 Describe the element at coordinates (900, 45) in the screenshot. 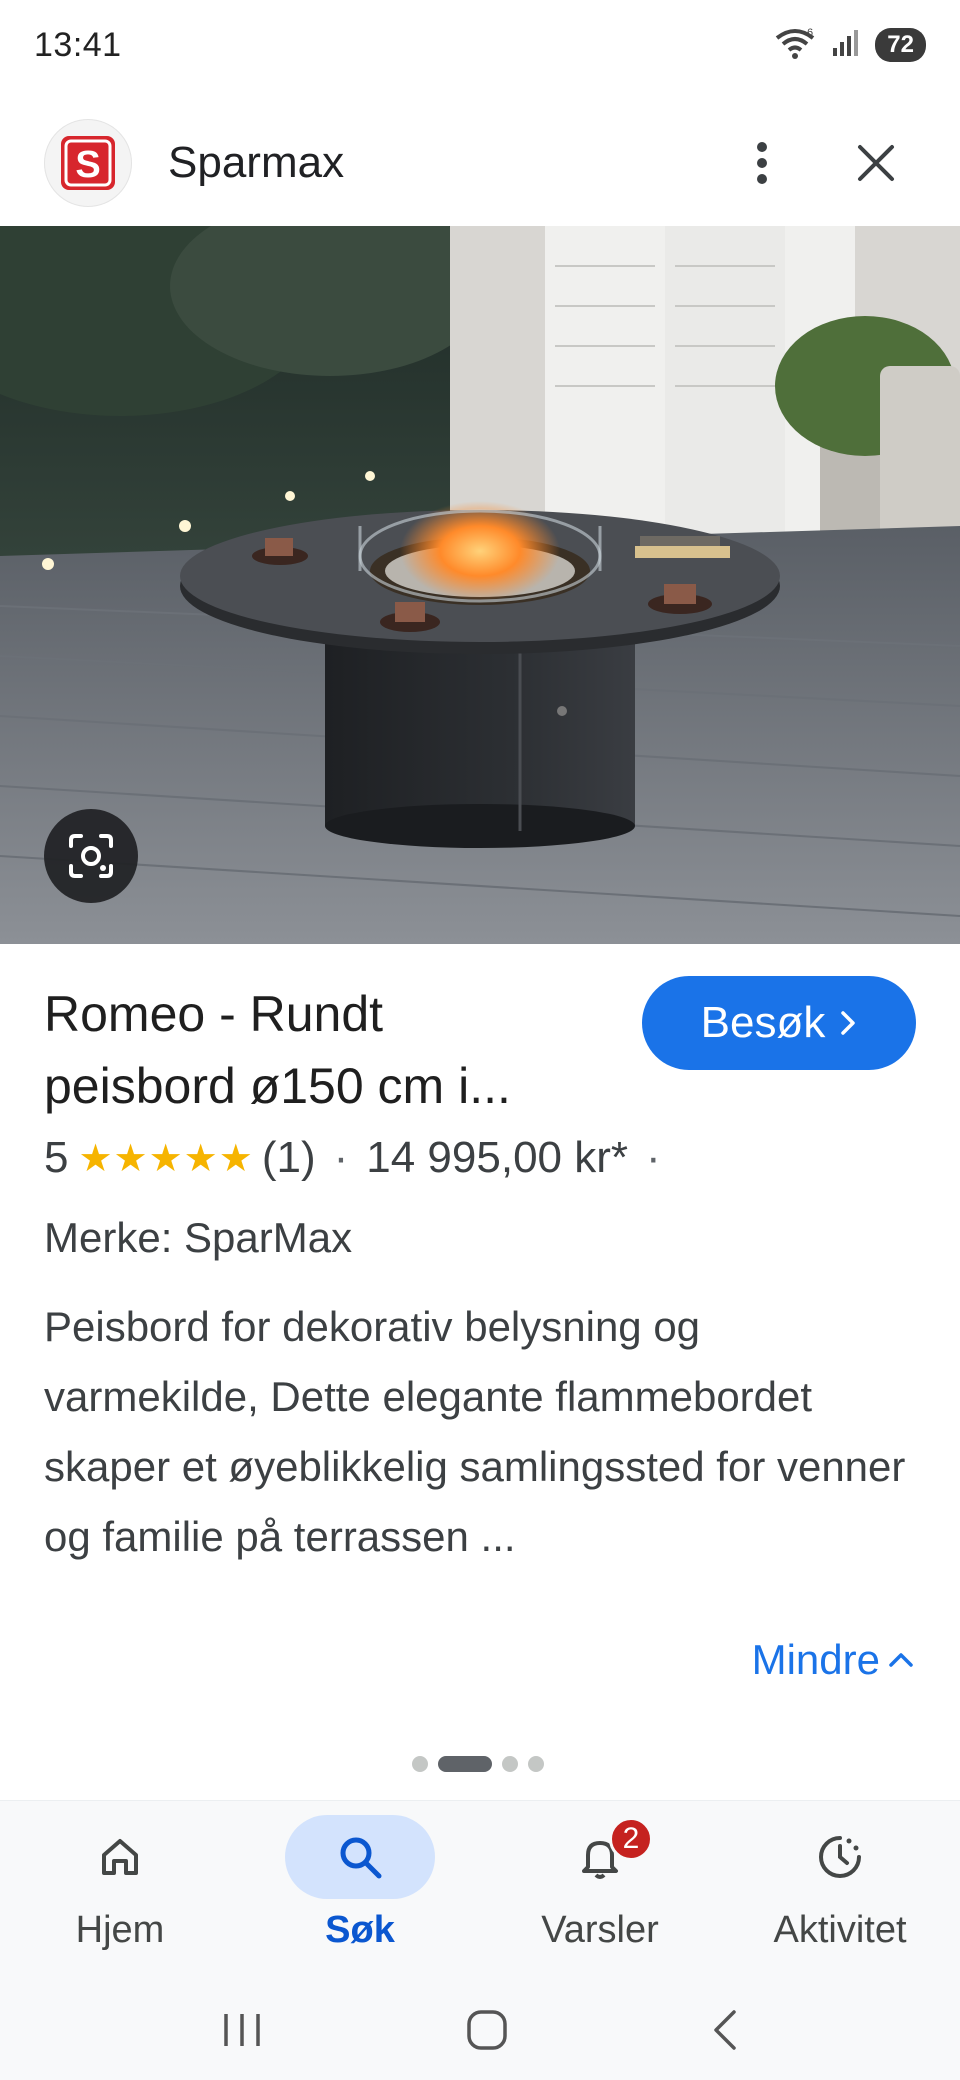

I see `battery-indicator: 72` at that location.